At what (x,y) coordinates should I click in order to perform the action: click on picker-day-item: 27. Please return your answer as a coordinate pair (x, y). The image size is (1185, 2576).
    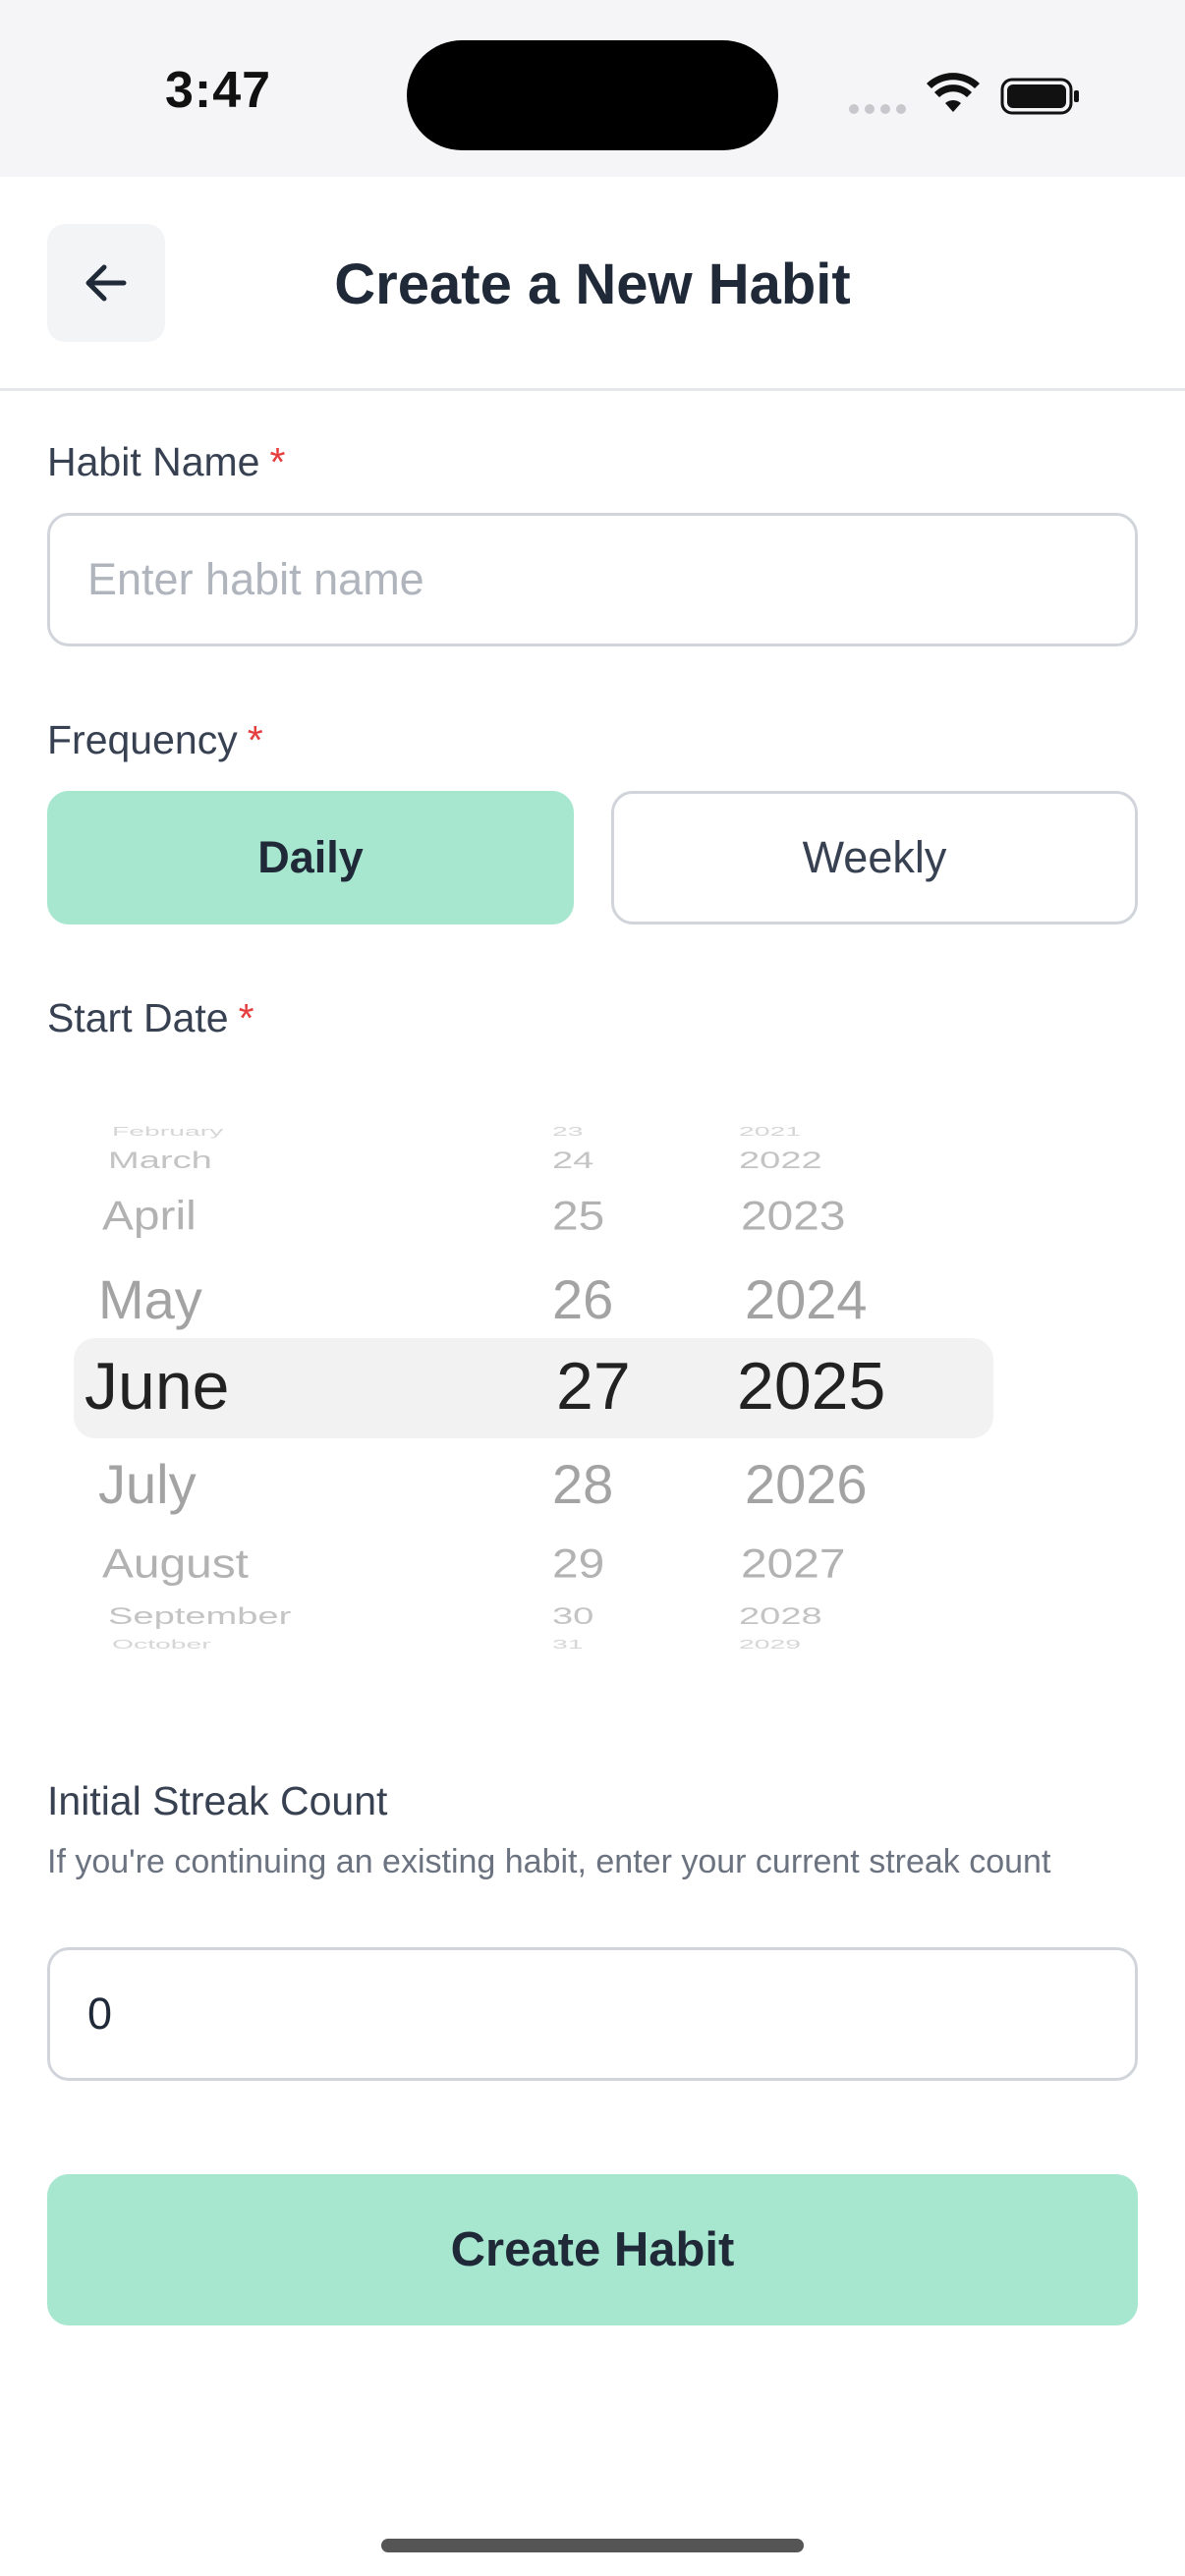
    Looking at the image, I should click on (594, 1386).